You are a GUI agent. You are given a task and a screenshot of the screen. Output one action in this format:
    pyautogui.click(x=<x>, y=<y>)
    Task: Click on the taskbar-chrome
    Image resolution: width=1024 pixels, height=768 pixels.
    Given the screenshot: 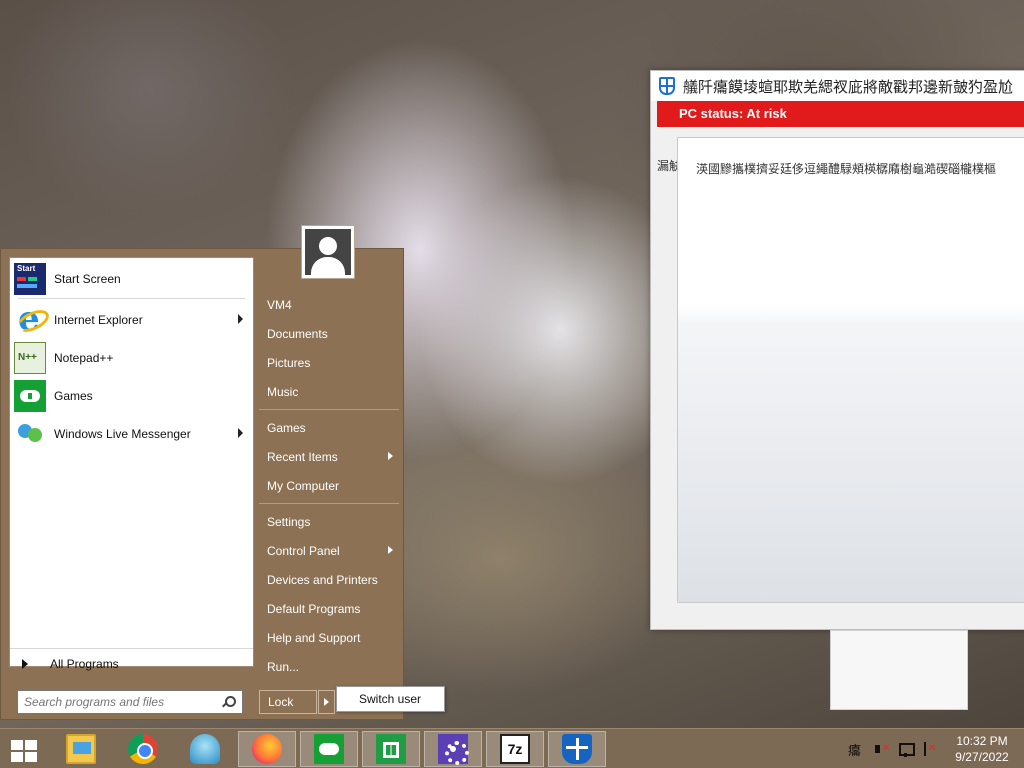 What is the action you would take?
    pyautogui.click(x=143, y=749)
    